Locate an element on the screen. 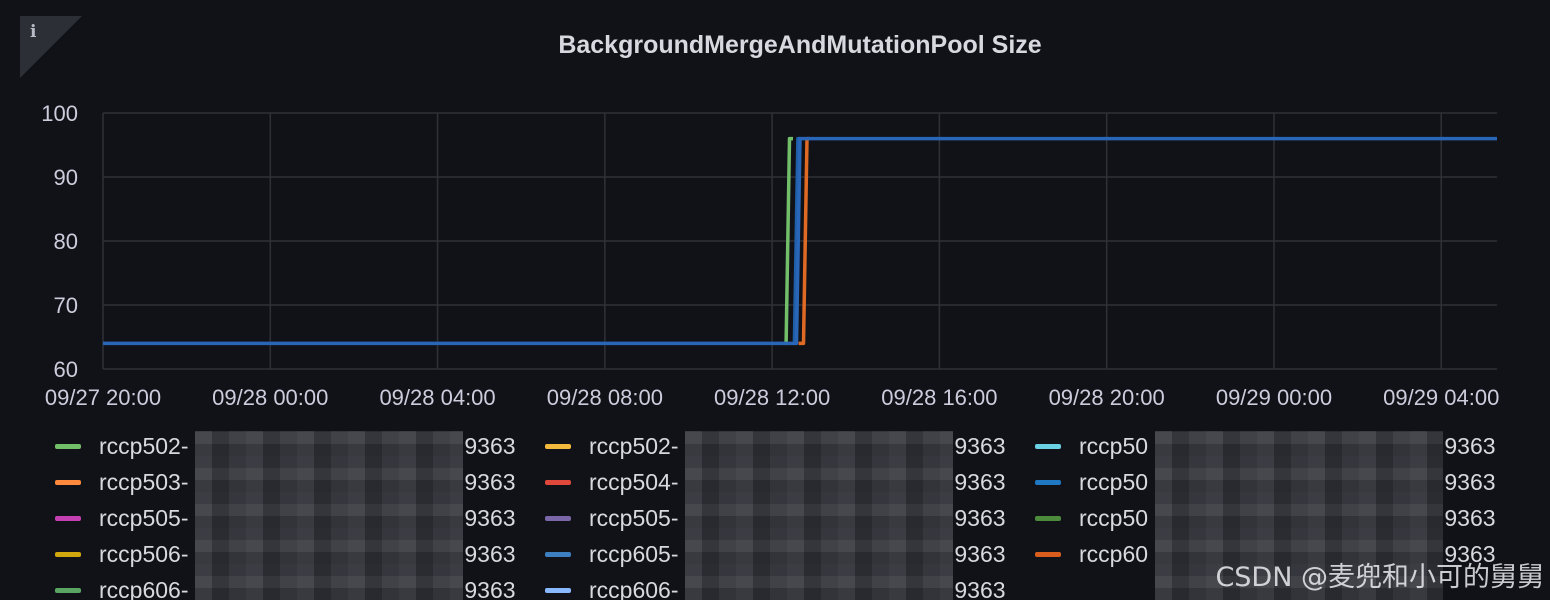  legend-item: rccp506- is located at coordinates (121, 554).